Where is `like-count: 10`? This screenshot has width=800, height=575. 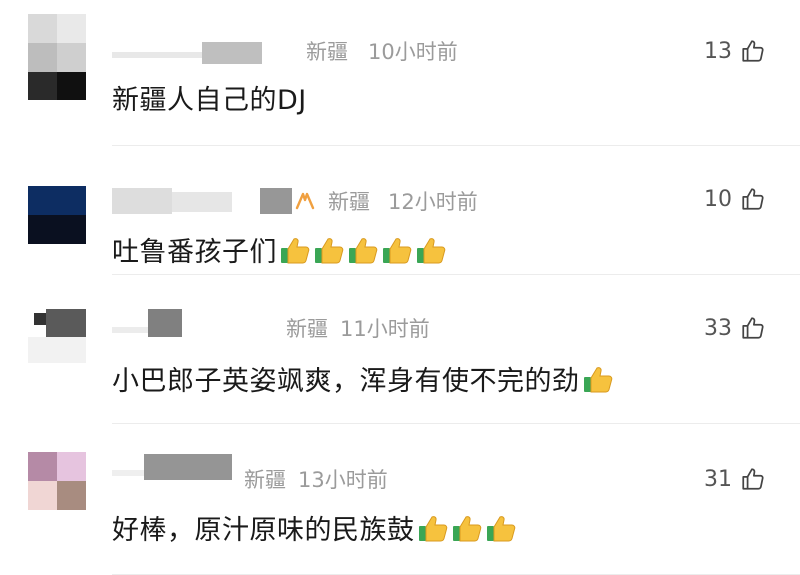
like-count: 10 is located at coordinates (718, 199).